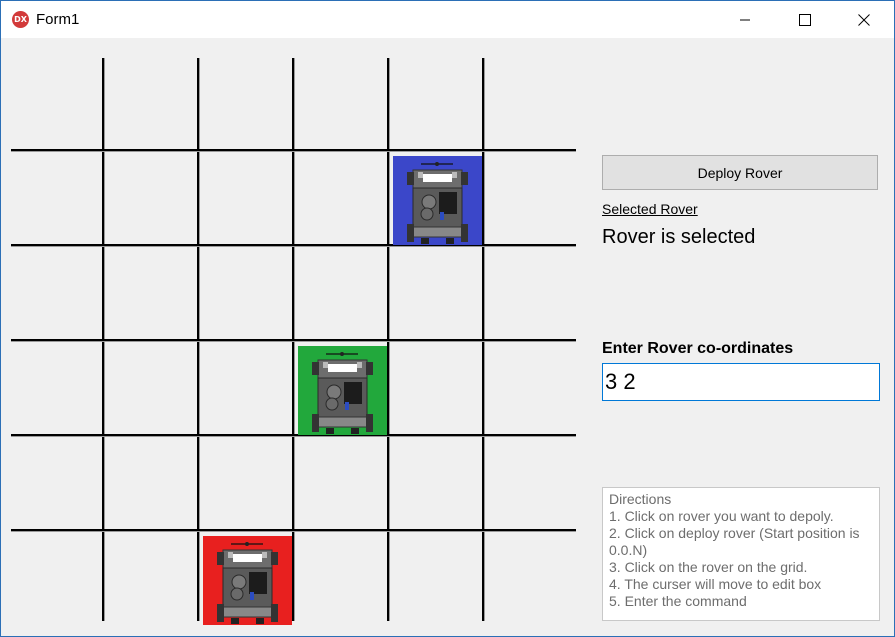 The image size is (895, 637). What do you see at coordinates (715, 584) in the screenshot?
I see `direction-step: 4. The curser will move to edit box` at bounding box center [715, 584].